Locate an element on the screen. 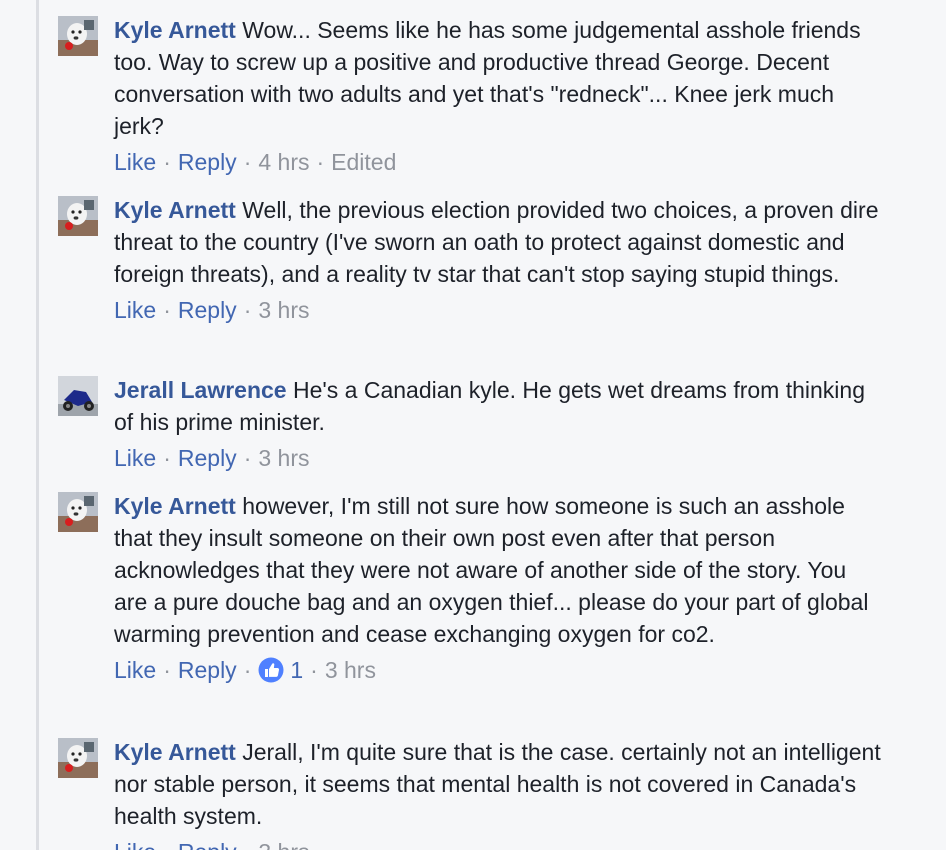  edited-label: Edited is located at coordinates (363, 162).